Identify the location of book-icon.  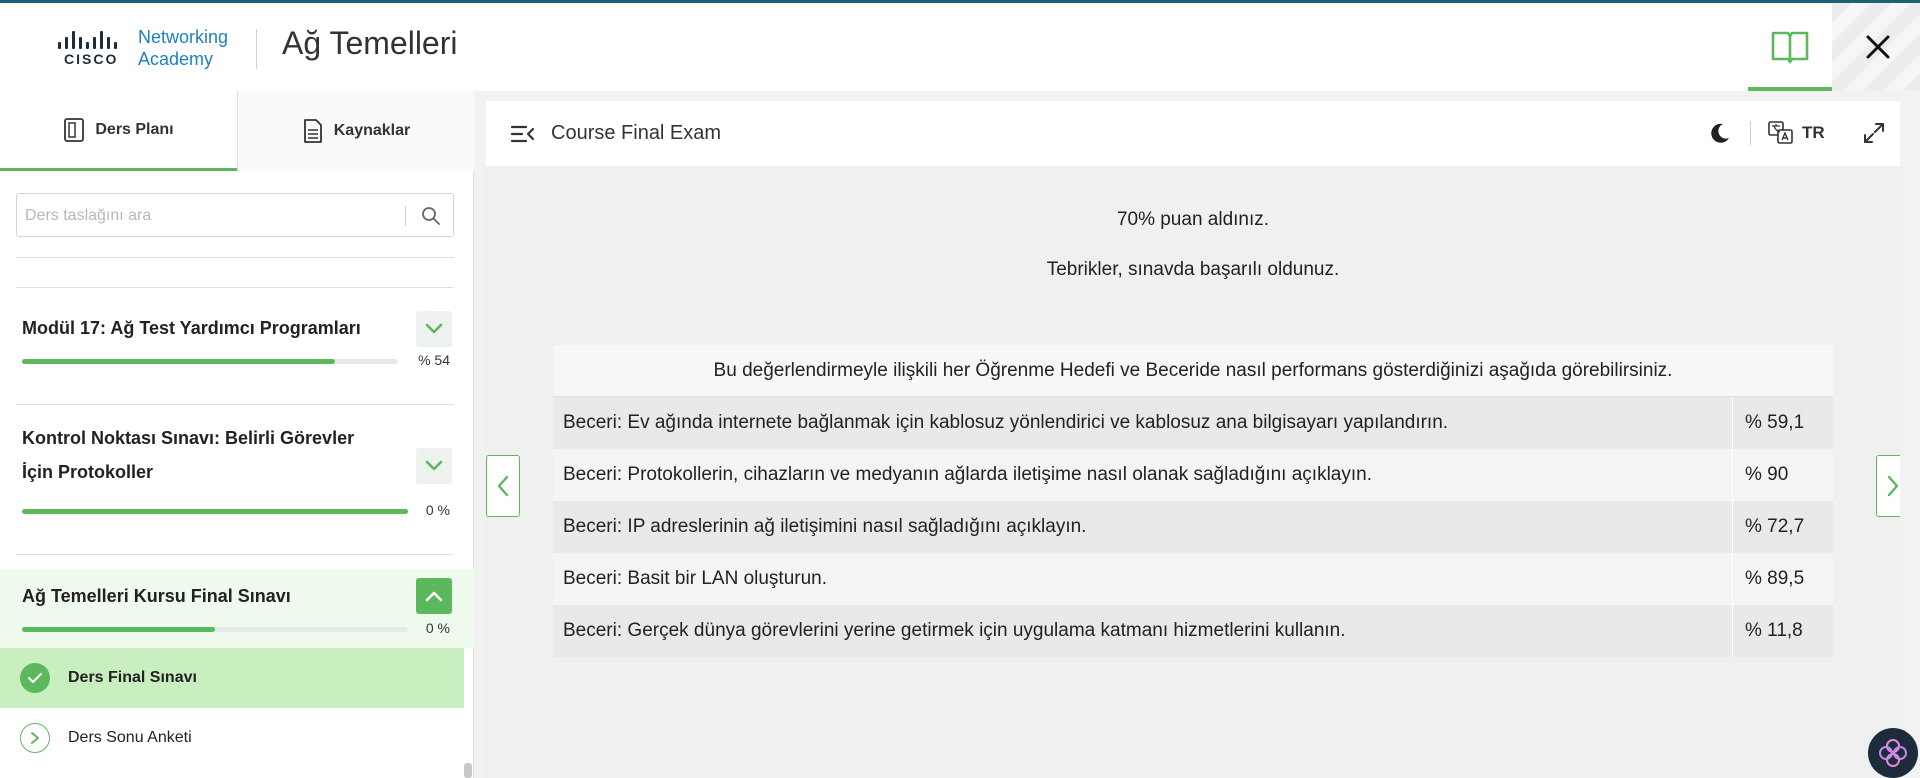
(1790, 47).